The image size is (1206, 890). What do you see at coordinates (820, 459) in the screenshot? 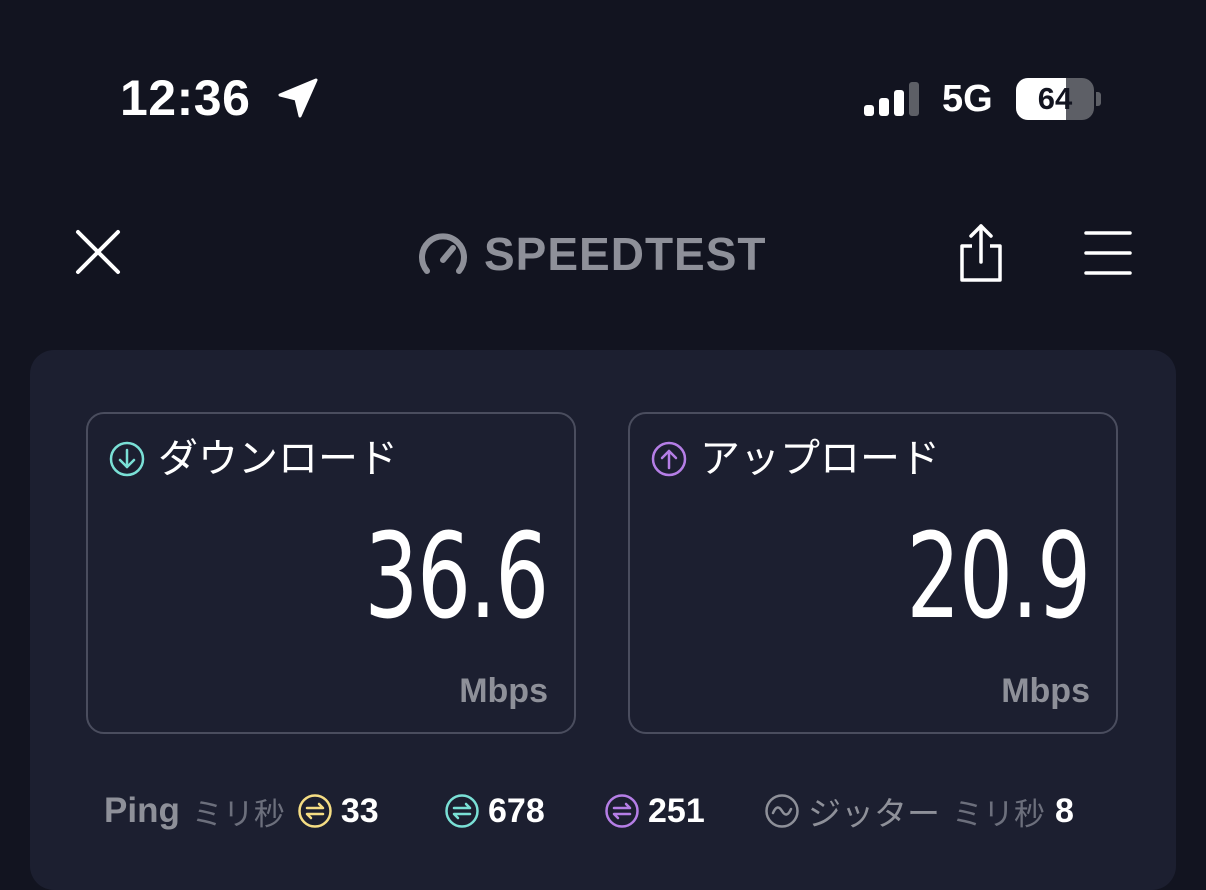
I see `upload-label: アップロード` at bounding box center [820, 459].